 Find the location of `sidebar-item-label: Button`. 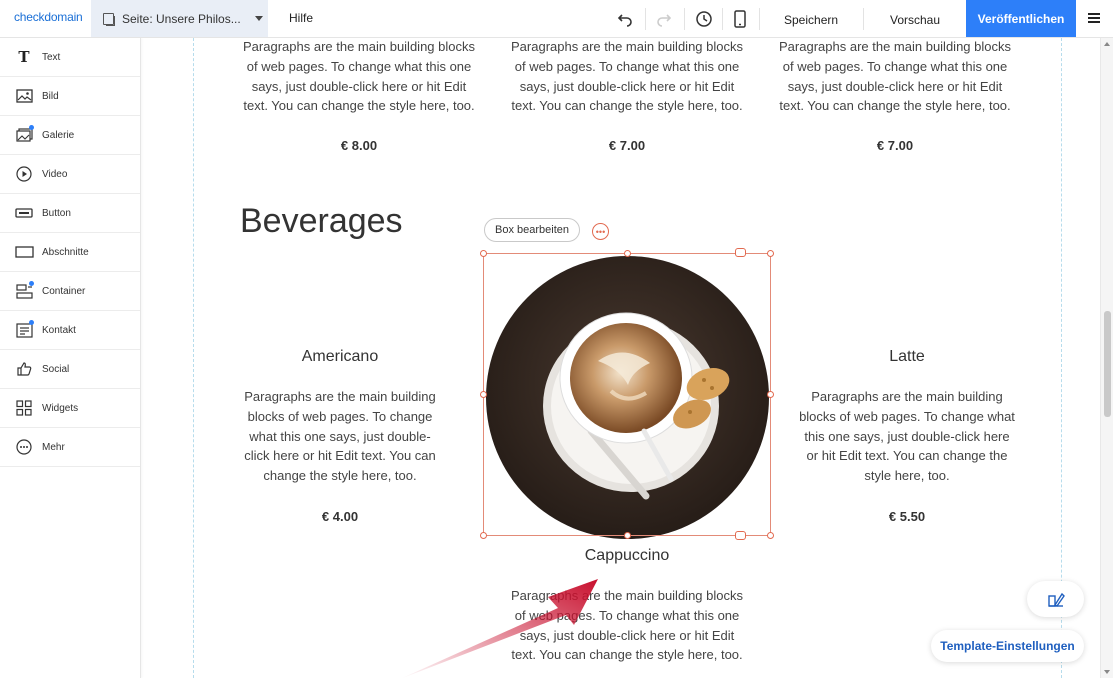

sidebar-item-label: Button is located at coordinates (56, 213).